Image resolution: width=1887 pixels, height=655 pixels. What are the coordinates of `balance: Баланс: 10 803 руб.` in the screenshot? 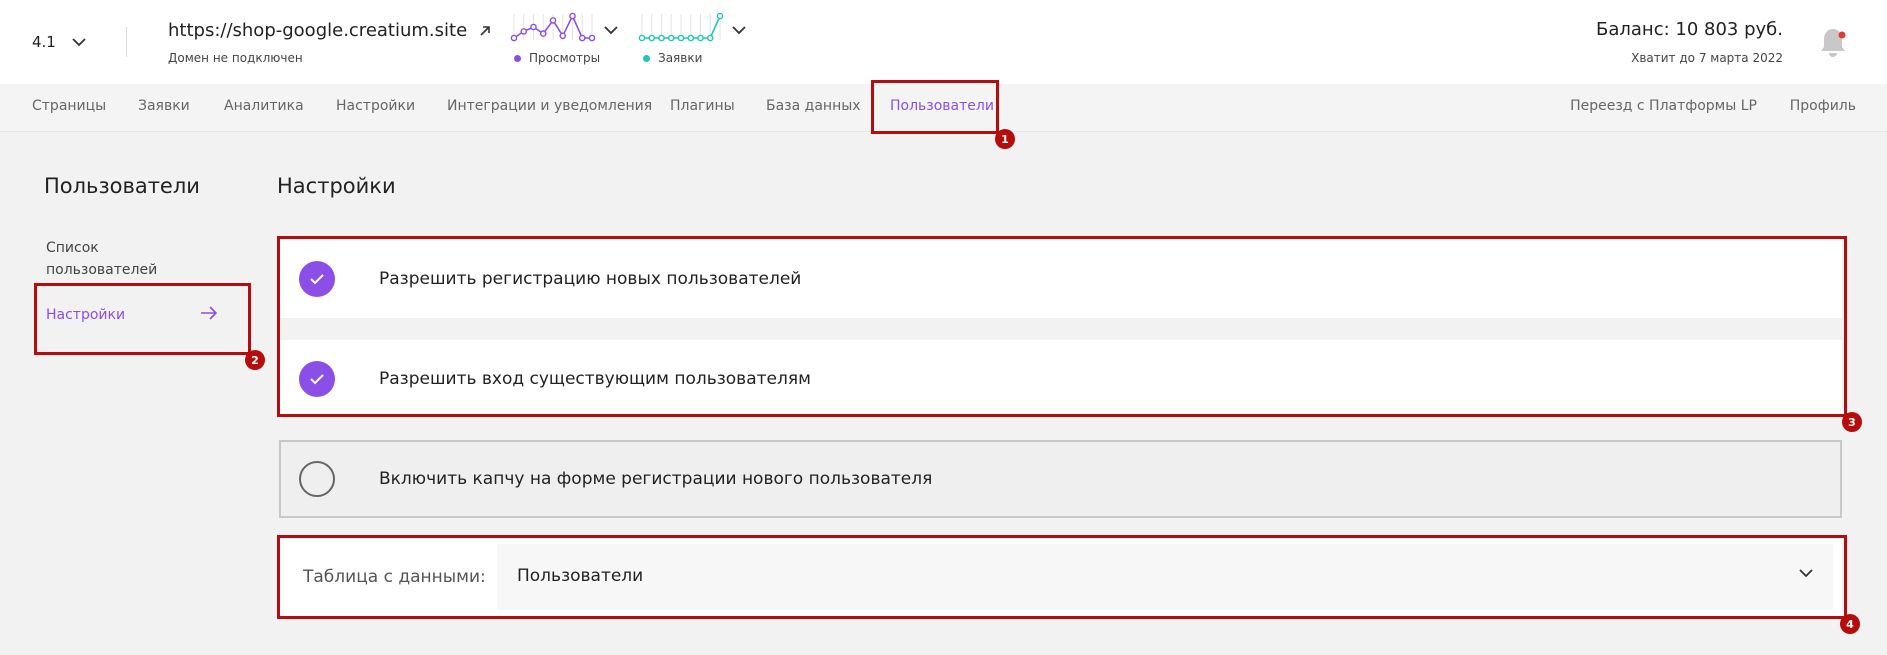 It's located at (1689, 29).